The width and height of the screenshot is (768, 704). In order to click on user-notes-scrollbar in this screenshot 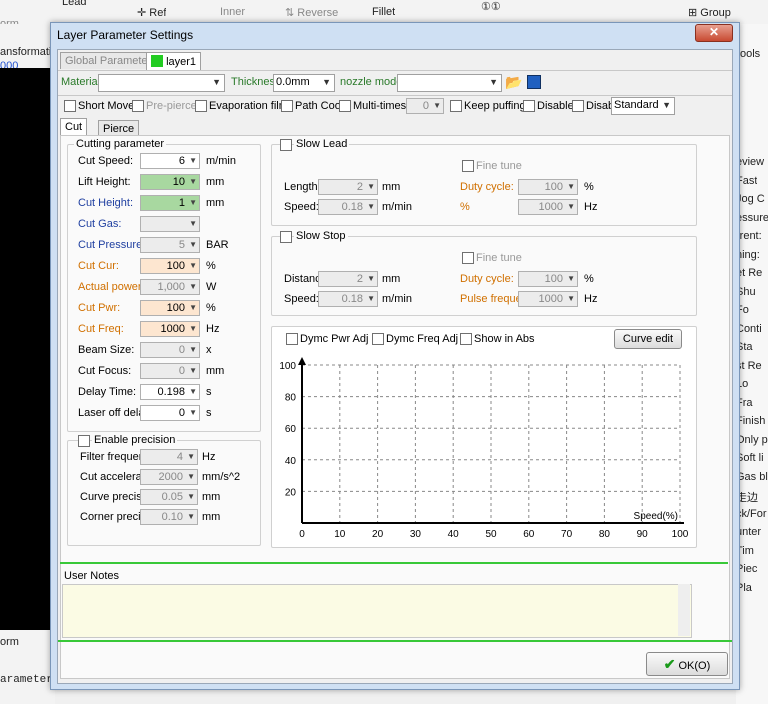, I will do `click(684, 610)`.